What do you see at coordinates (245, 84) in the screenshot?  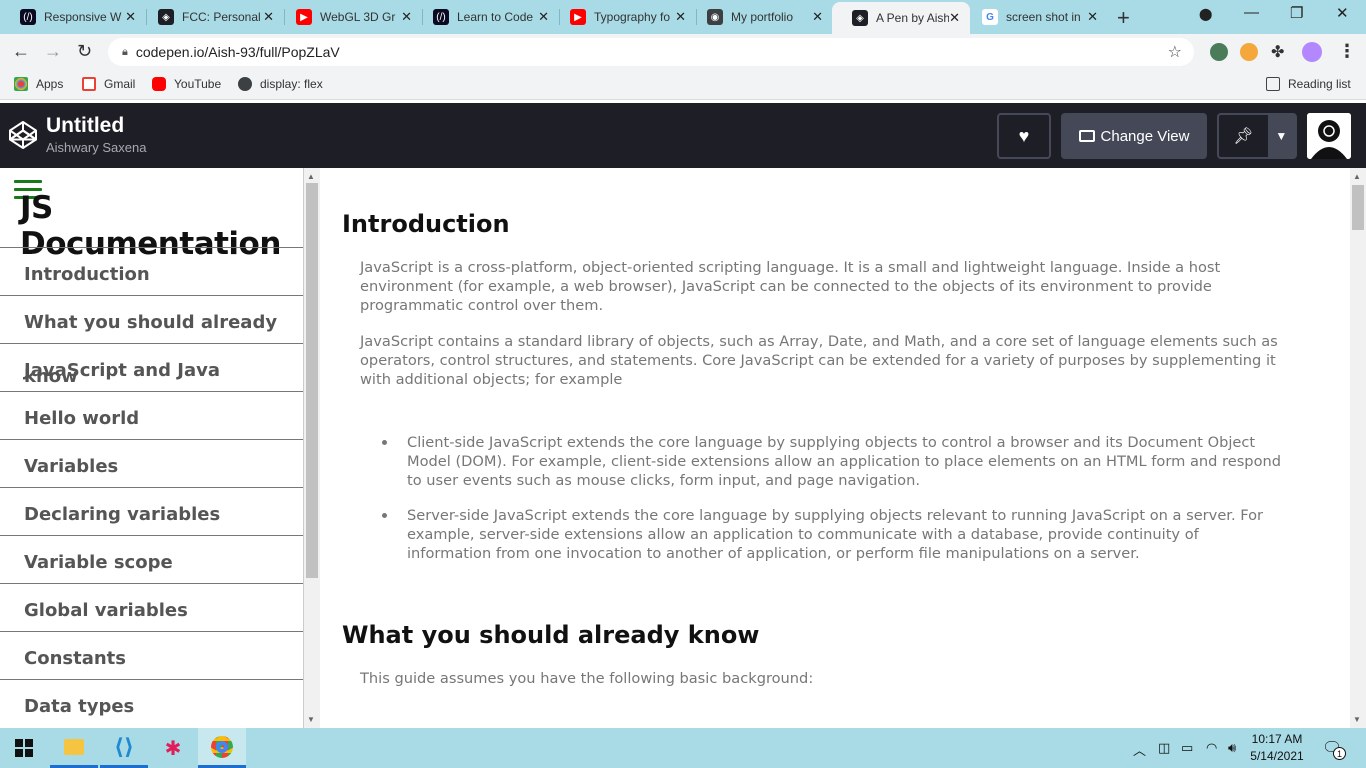 I see `globe-icon` at bounding box center [245, 84].